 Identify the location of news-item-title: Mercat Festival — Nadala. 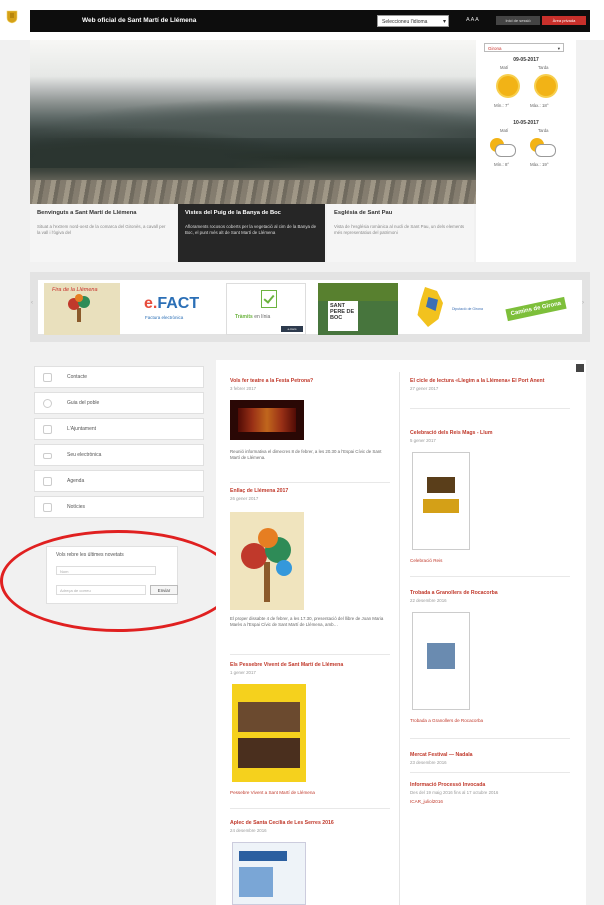
(490, 755).